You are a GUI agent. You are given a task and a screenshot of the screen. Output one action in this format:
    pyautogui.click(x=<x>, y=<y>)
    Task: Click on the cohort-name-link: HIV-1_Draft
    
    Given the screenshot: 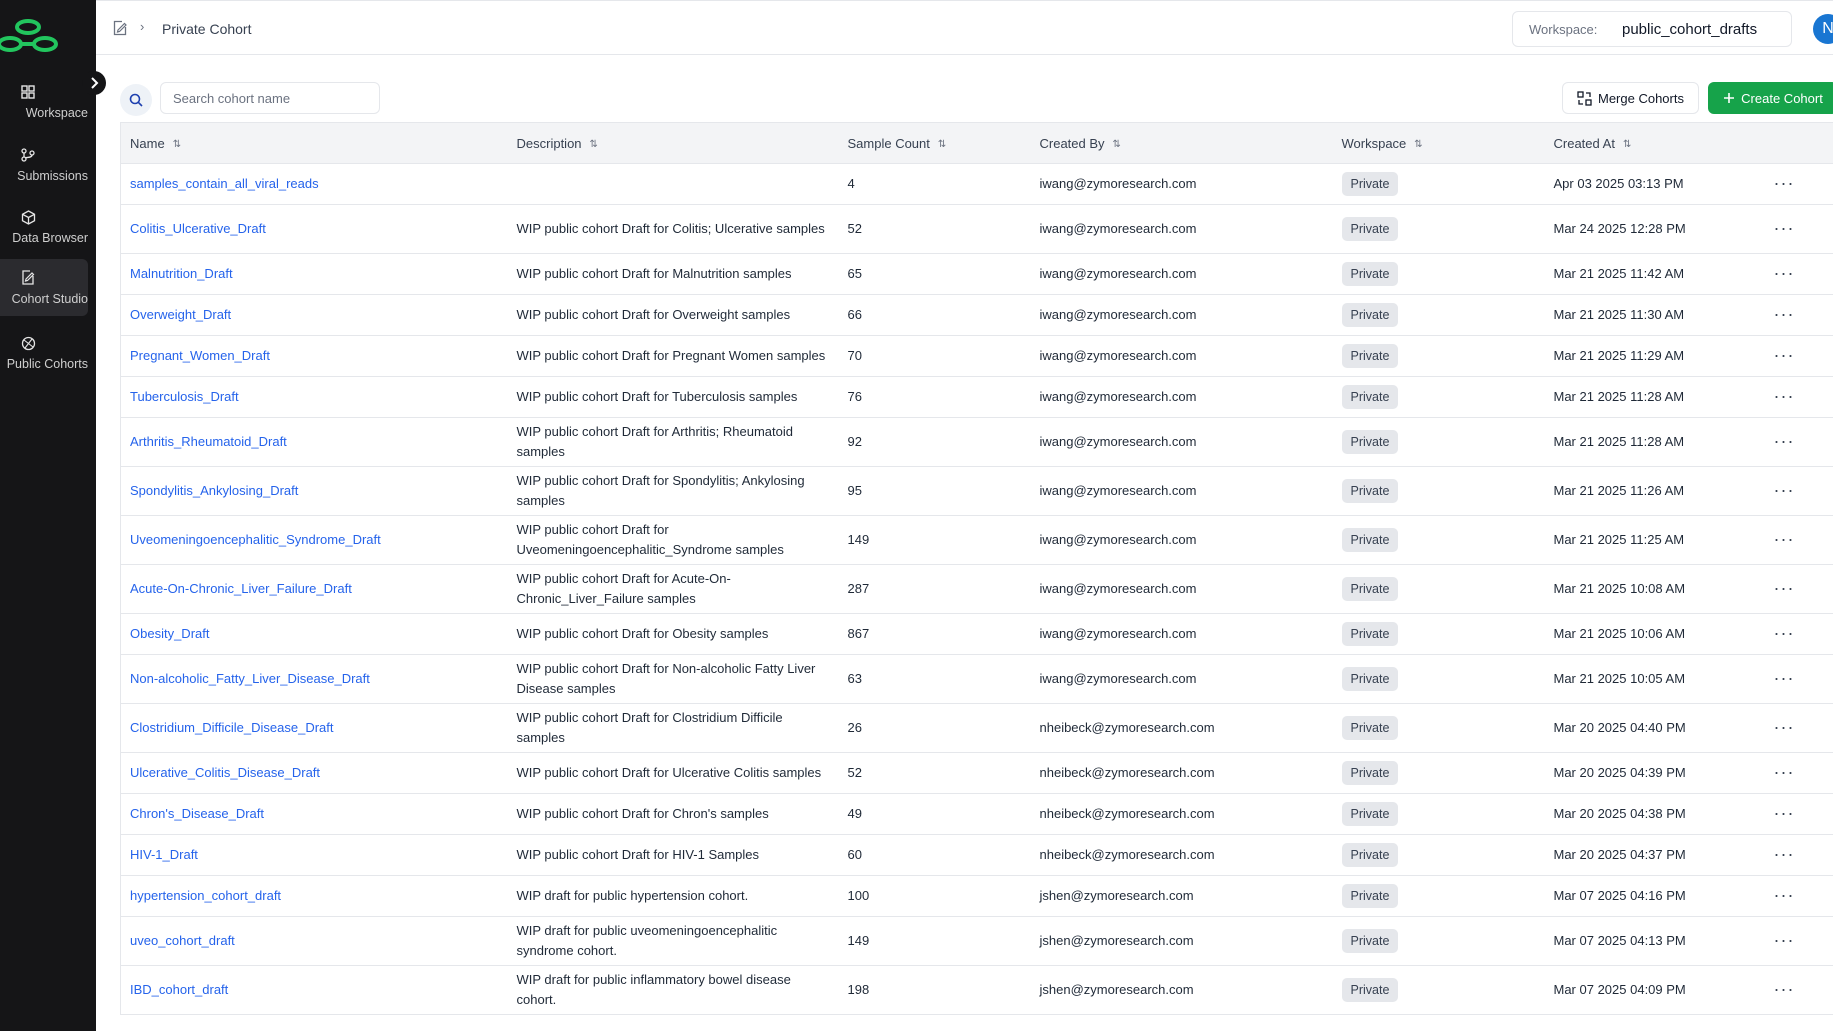 What is the action you would take?
    pyautogui.click(x=164, y=854)
    